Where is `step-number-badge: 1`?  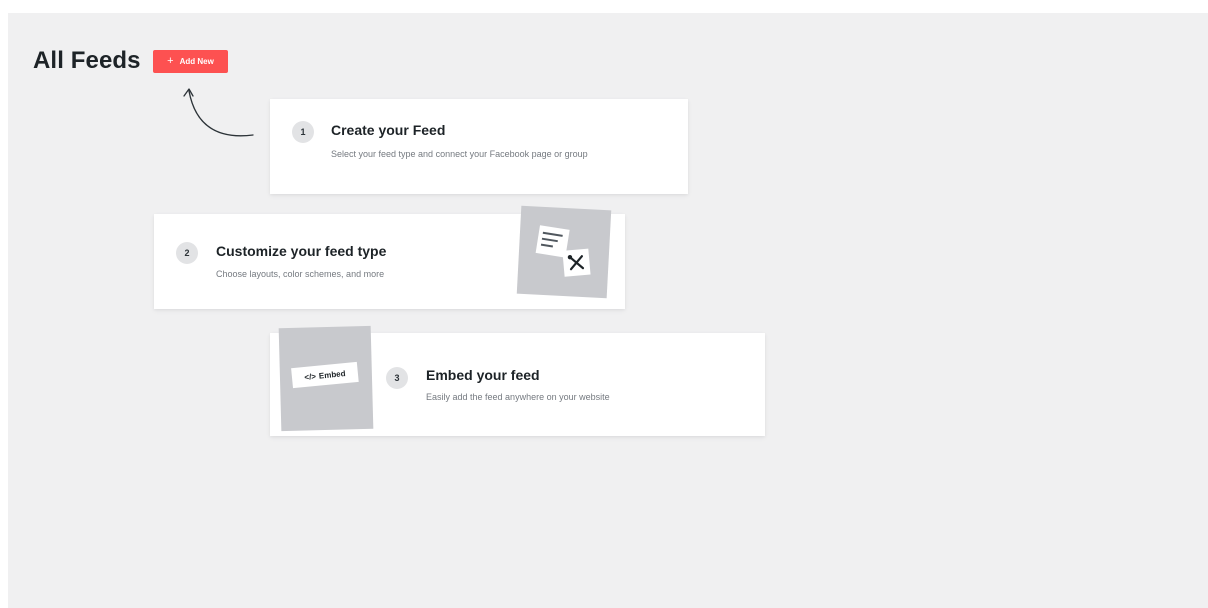 step-number-badge: 1 is located at coordinates (303, 132).